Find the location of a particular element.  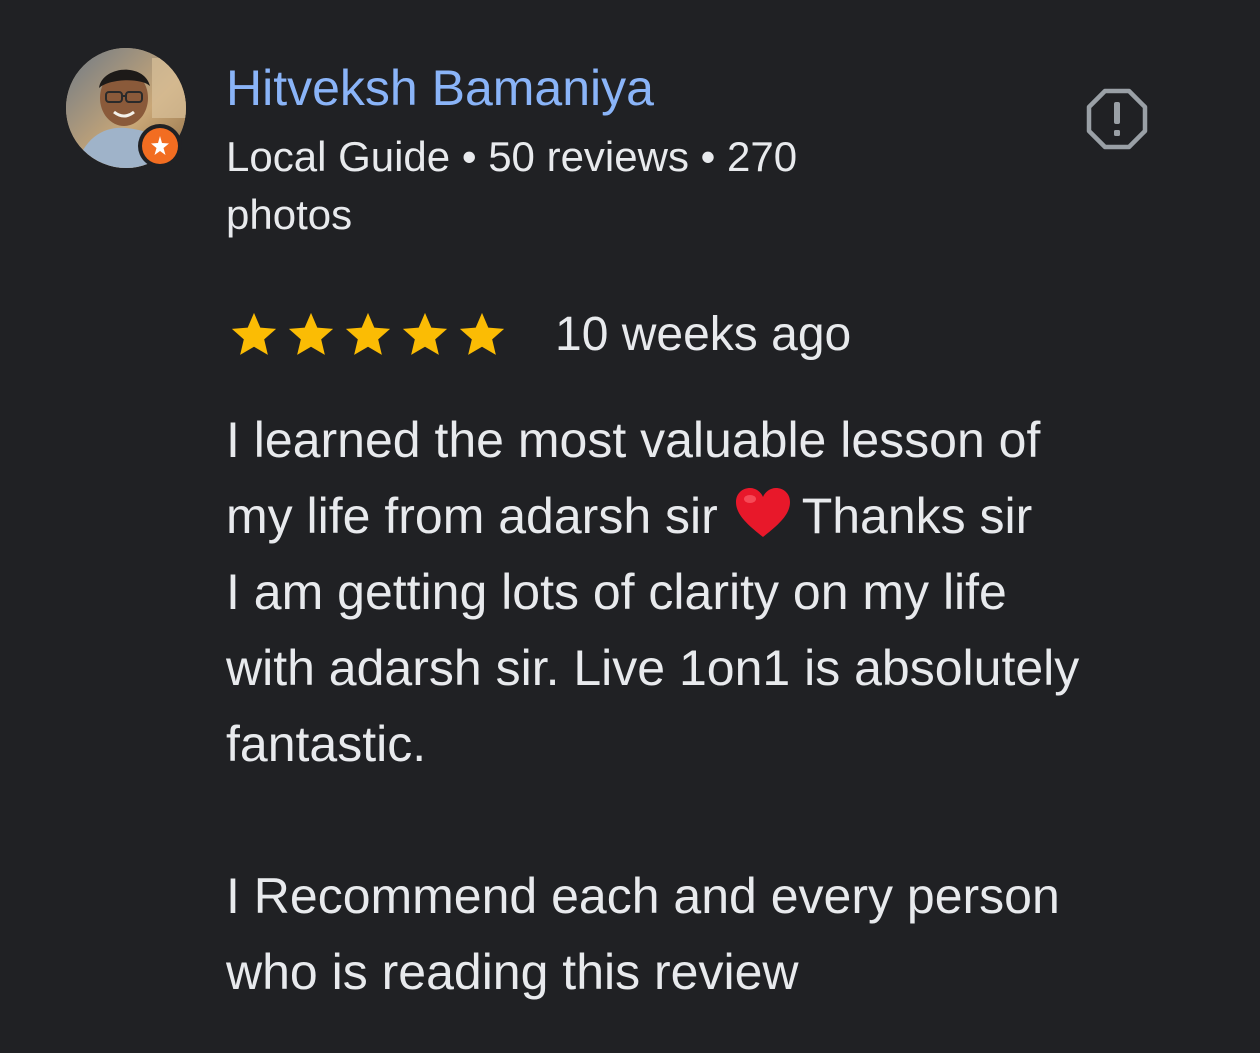

star-rating is located at coordinates (370, 335).